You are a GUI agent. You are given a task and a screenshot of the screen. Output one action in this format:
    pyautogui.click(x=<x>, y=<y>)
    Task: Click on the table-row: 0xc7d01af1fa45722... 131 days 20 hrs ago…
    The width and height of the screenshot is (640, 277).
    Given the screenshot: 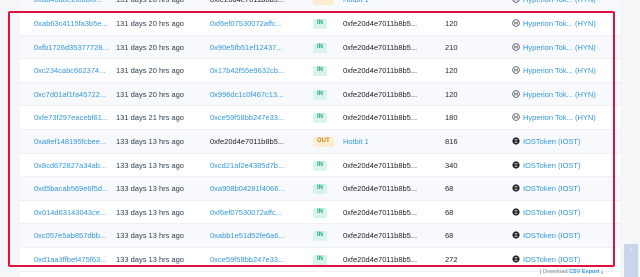 What is the action you would take?
    pyautogui.click(x=320, y=94)
    